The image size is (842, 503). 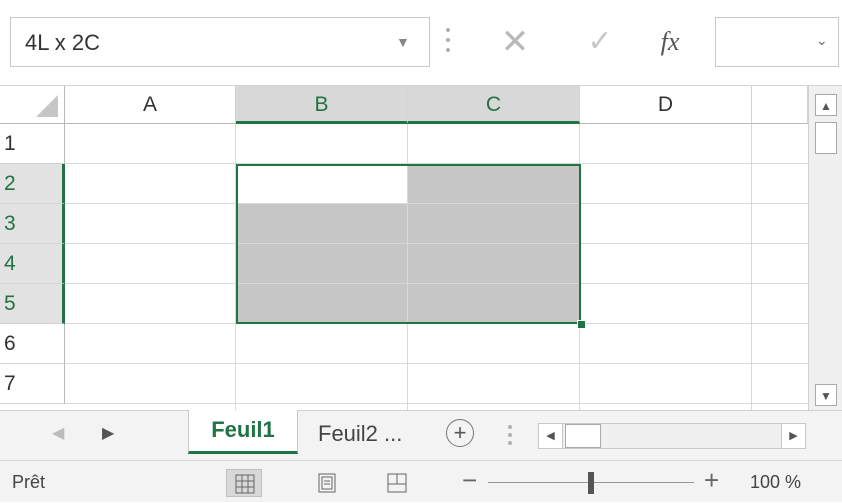 I want to click on row-header-1: 1, so click(x=32, y=144).